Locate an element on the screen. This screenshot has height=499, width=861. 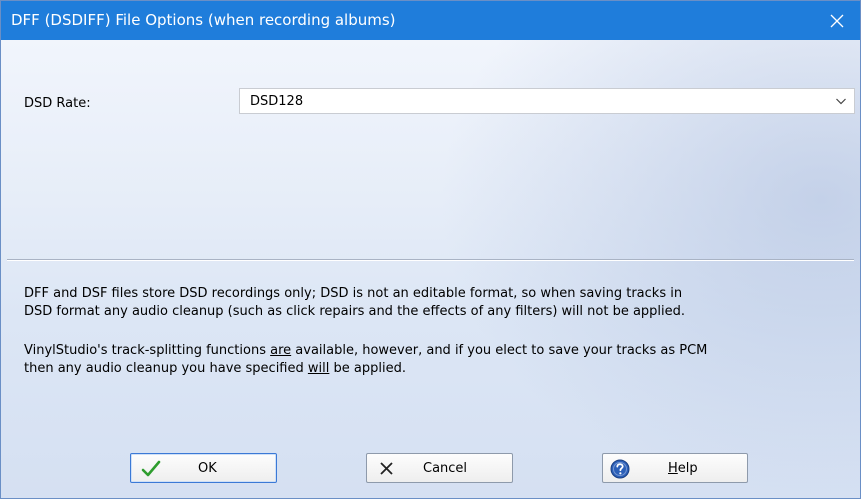
dsd-rate-label: DSD Rate: is located at coordinates (57, 103).